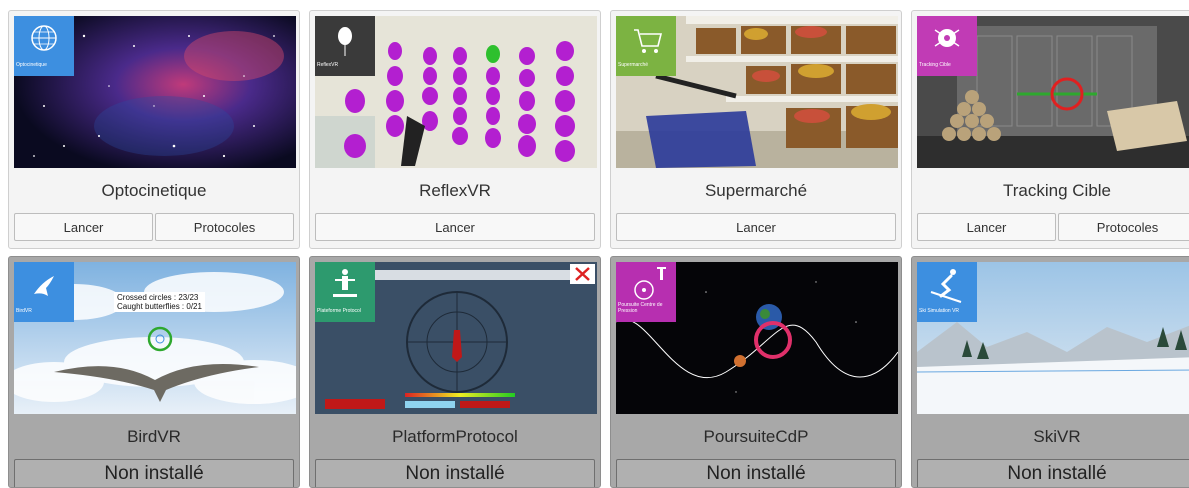  I want to click on badge-label: Optocinetique, so click(31, 65).